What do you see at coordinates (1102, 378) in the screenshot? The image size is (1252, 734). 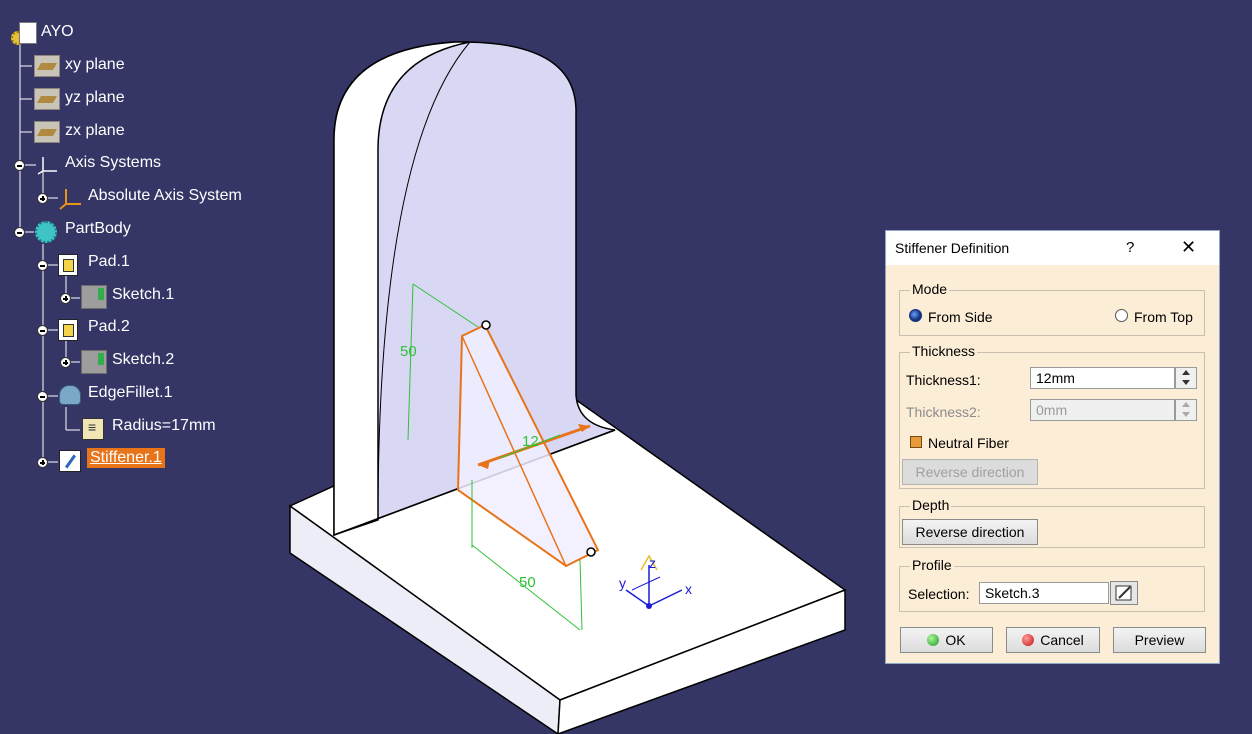 I see `thickness1-field: 12mm` at bounding box center [1102, 378].